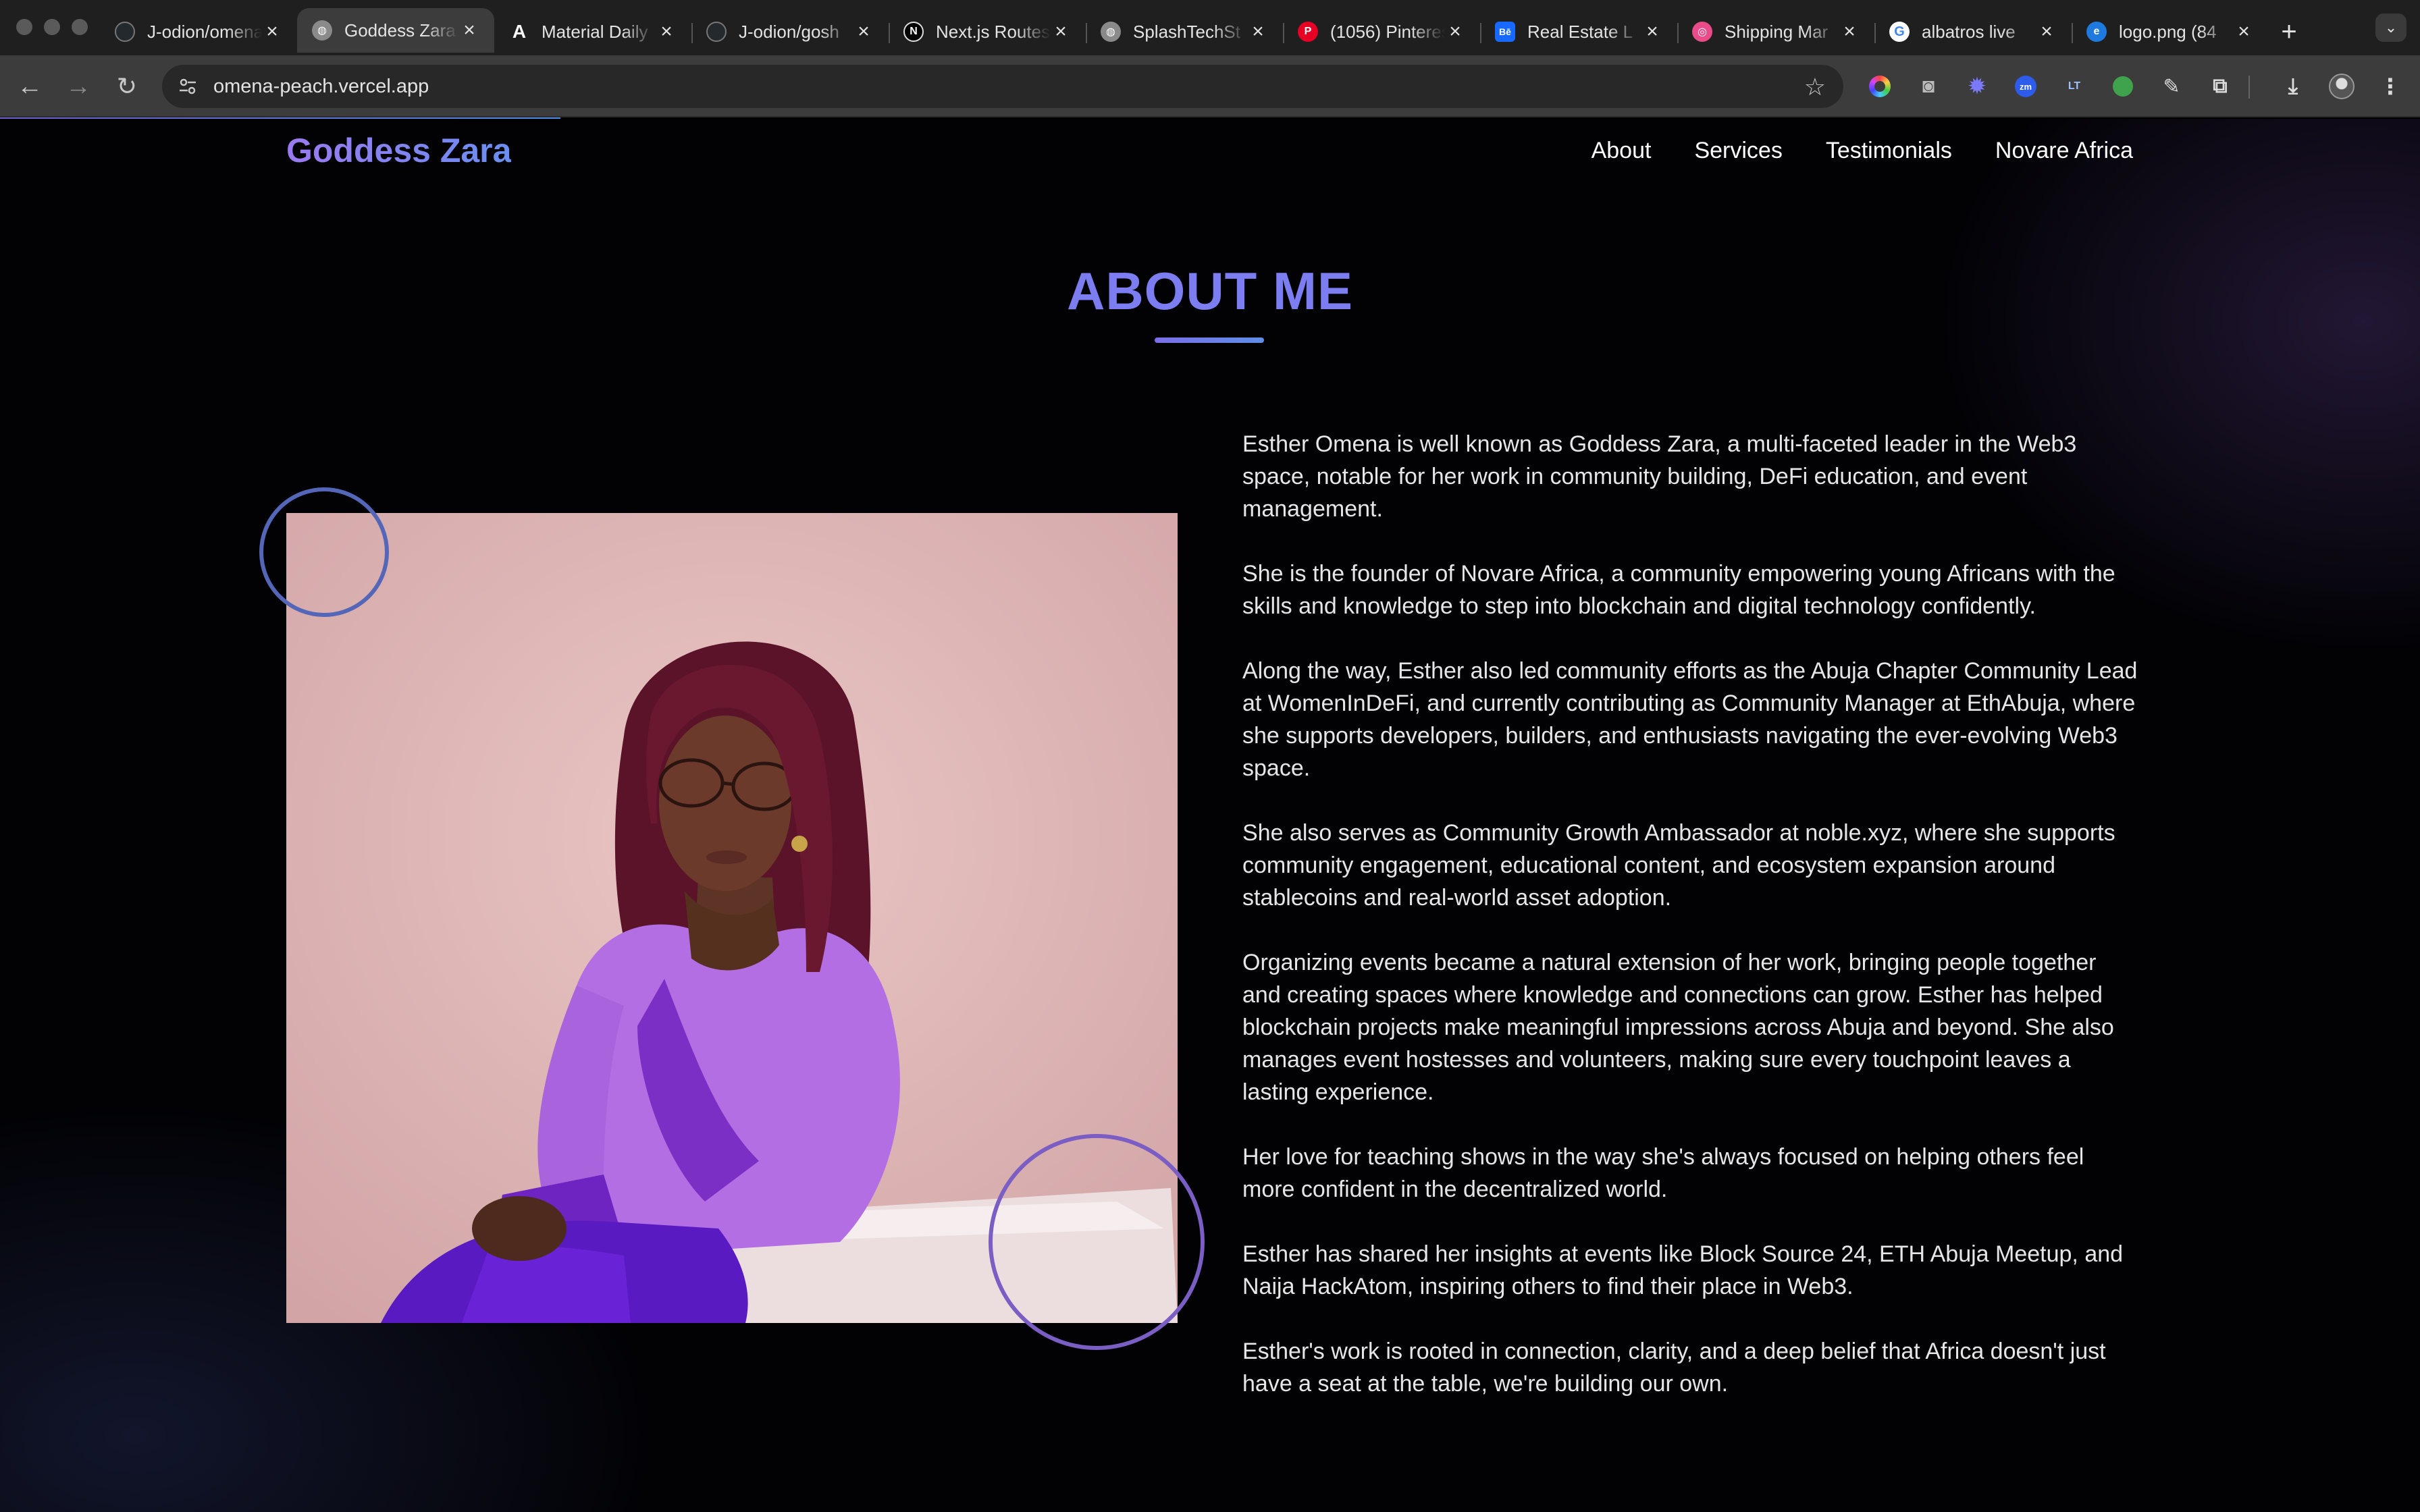  I want to click on browser-tab: G albatros live ×, so click(1973, 32).